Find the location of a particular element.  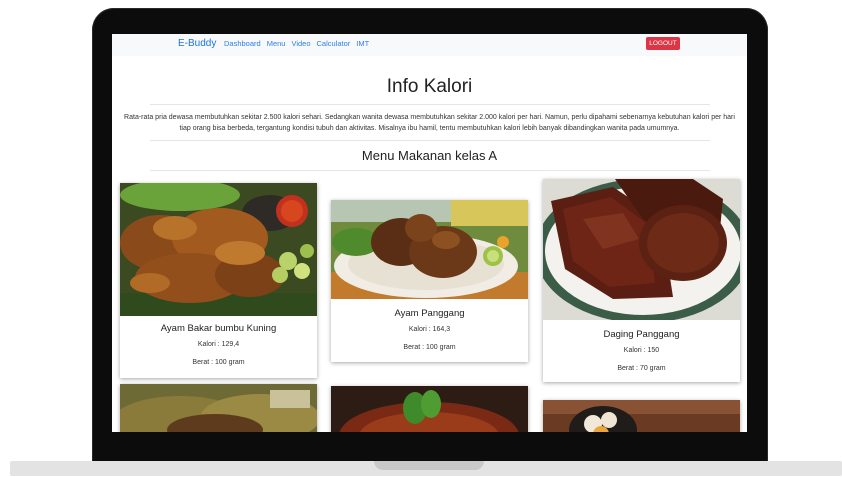

menu-card-title: Daging Panggang is located at coordinates (641, 334).